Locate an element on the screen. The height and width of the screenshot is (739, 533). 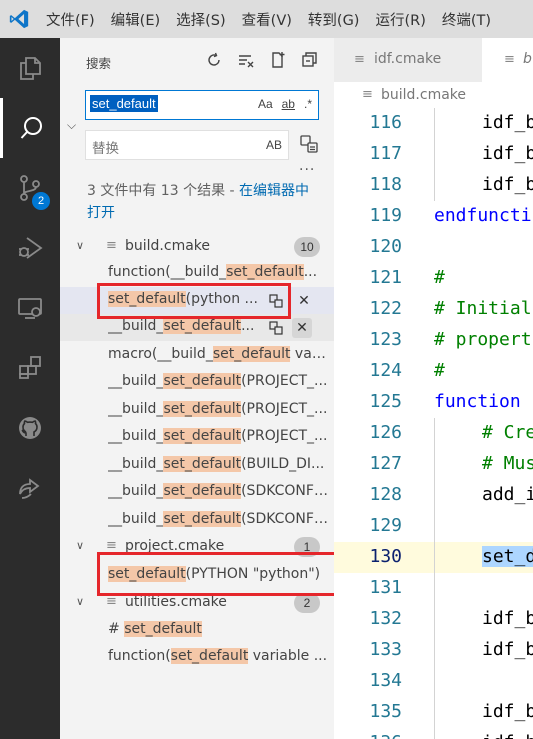
toggle-replace-chevron-icon: ⌵ is located at coordinates (71, 125).